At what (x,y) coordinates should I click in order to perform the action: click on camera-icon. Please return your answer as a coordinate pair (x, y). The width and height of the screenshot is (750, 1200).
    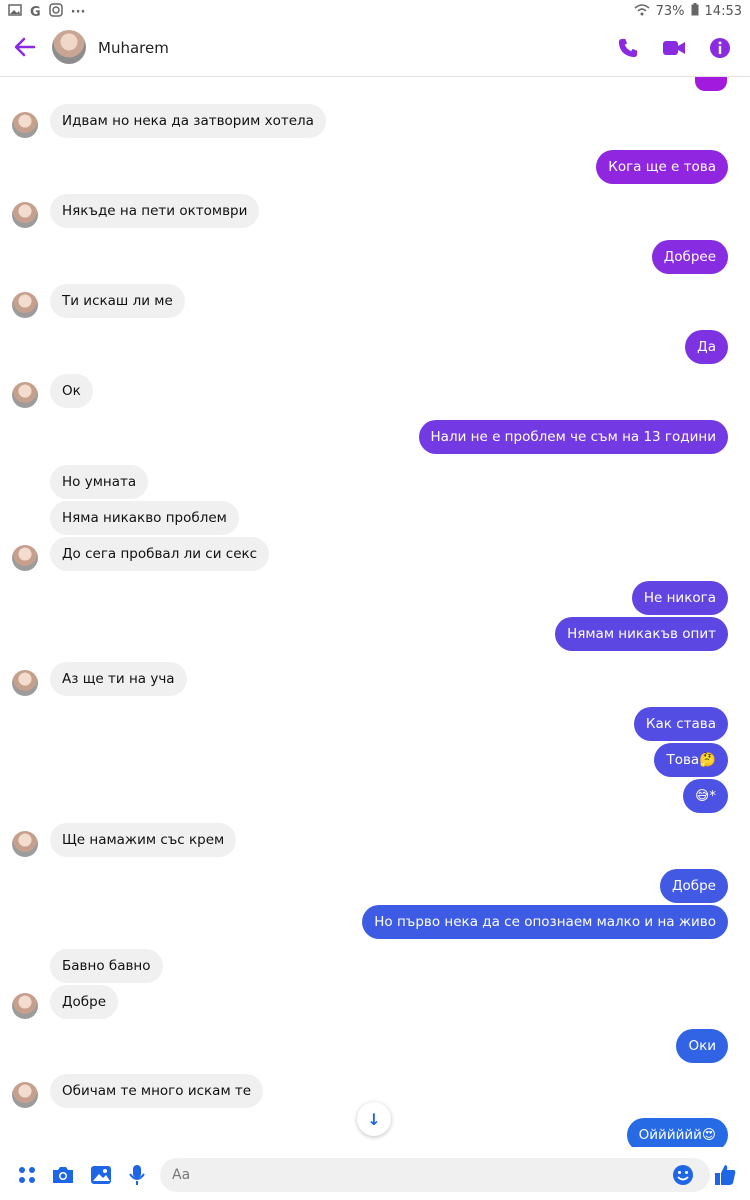
    Looking at the image, I should click on (63, 1175).